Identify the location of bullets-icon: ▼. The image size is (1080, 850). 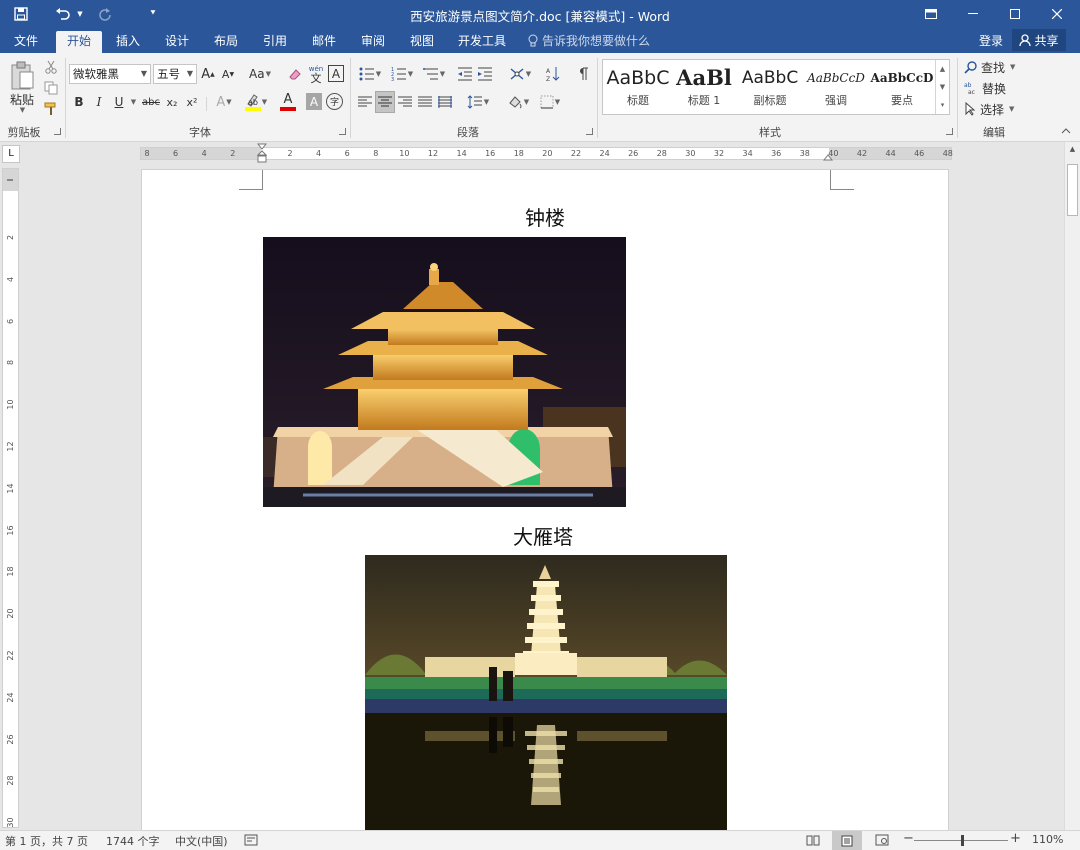
(370, 74).